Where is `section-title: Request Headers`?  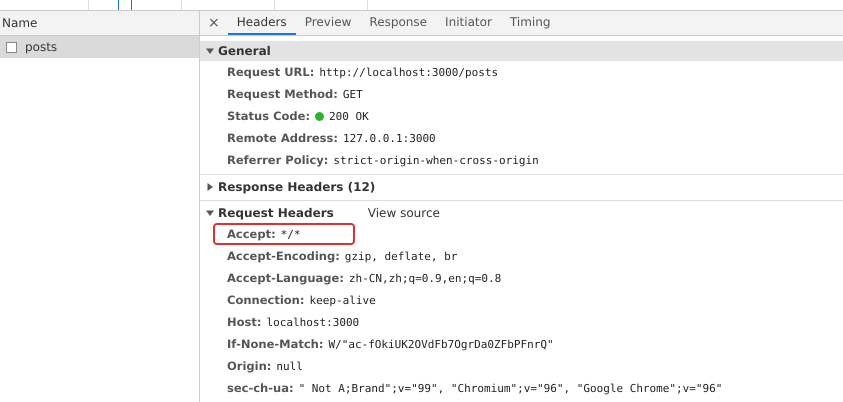
section-title: Request Headers is located at coordinates (276, 213).